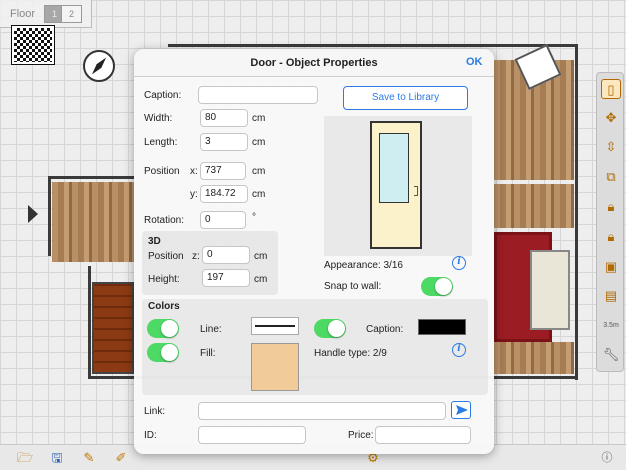 This screenshot has width=626, height=470. I want to click on door-type-icon: ▯, so click(611, 89).